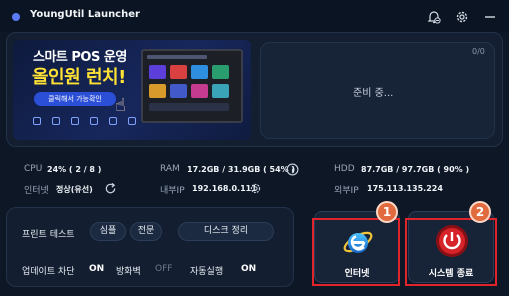 This screenshot has height=296, width=509. I want to click on autorun-label: 자동실행, so click(207, 272).